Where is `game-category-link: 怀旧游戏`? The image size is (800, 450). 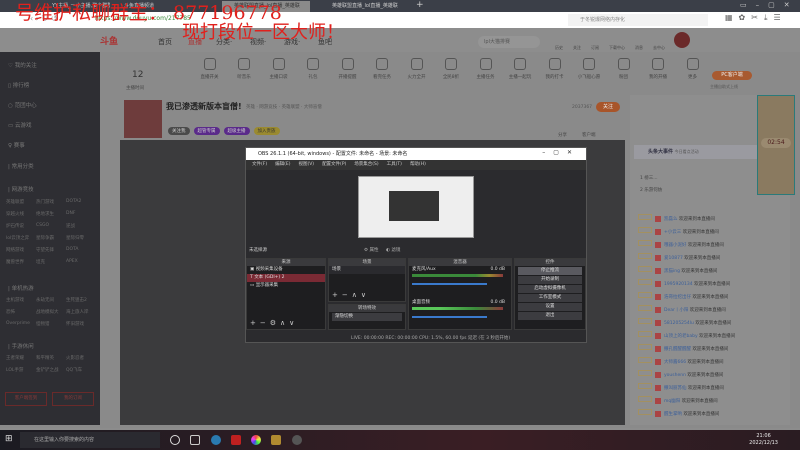 game-category-link: 怀旧游戏 is located at coordinates (81, 324).